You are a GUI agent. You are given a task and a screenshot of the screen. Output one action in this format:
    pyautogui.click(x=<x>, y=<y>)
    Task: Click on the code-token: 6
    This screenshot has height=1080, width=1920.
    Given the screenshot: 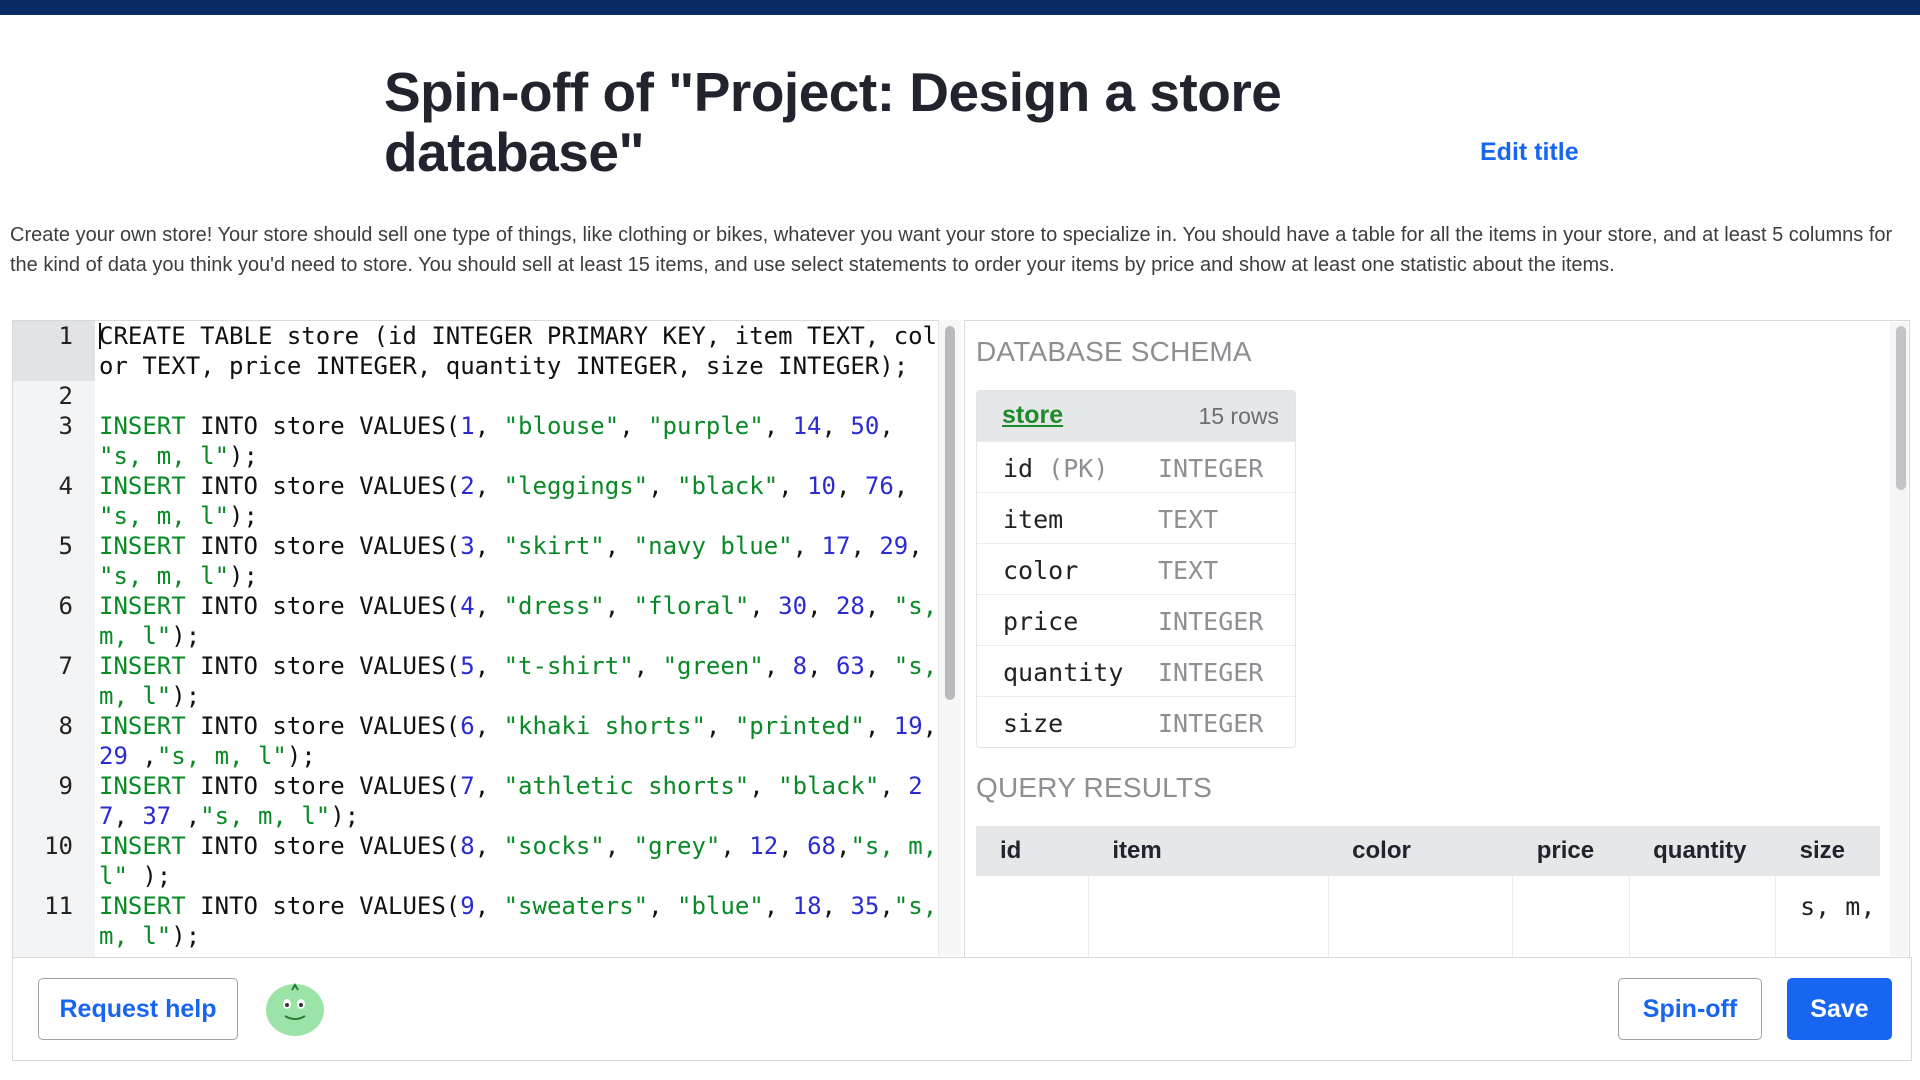 What is the action you would take?
    pyautogui.click(x=467, y=726)
    